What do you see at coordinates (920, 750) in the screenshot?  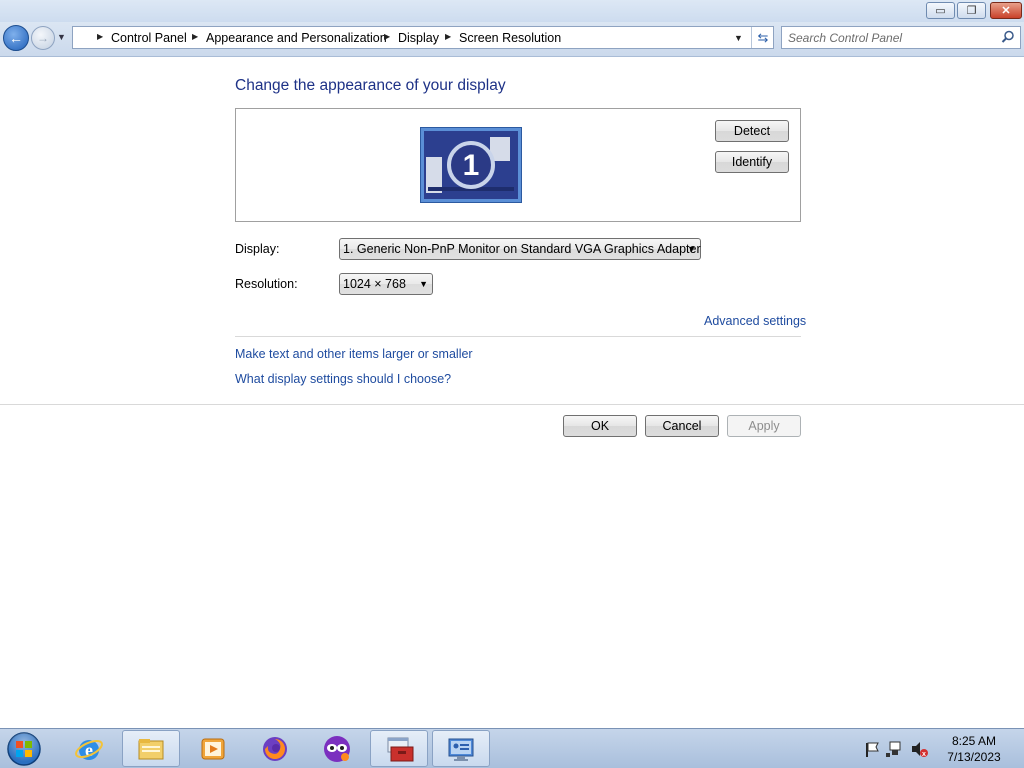 I see `volume-muted-icon: x` at bounding box center [920, 750].